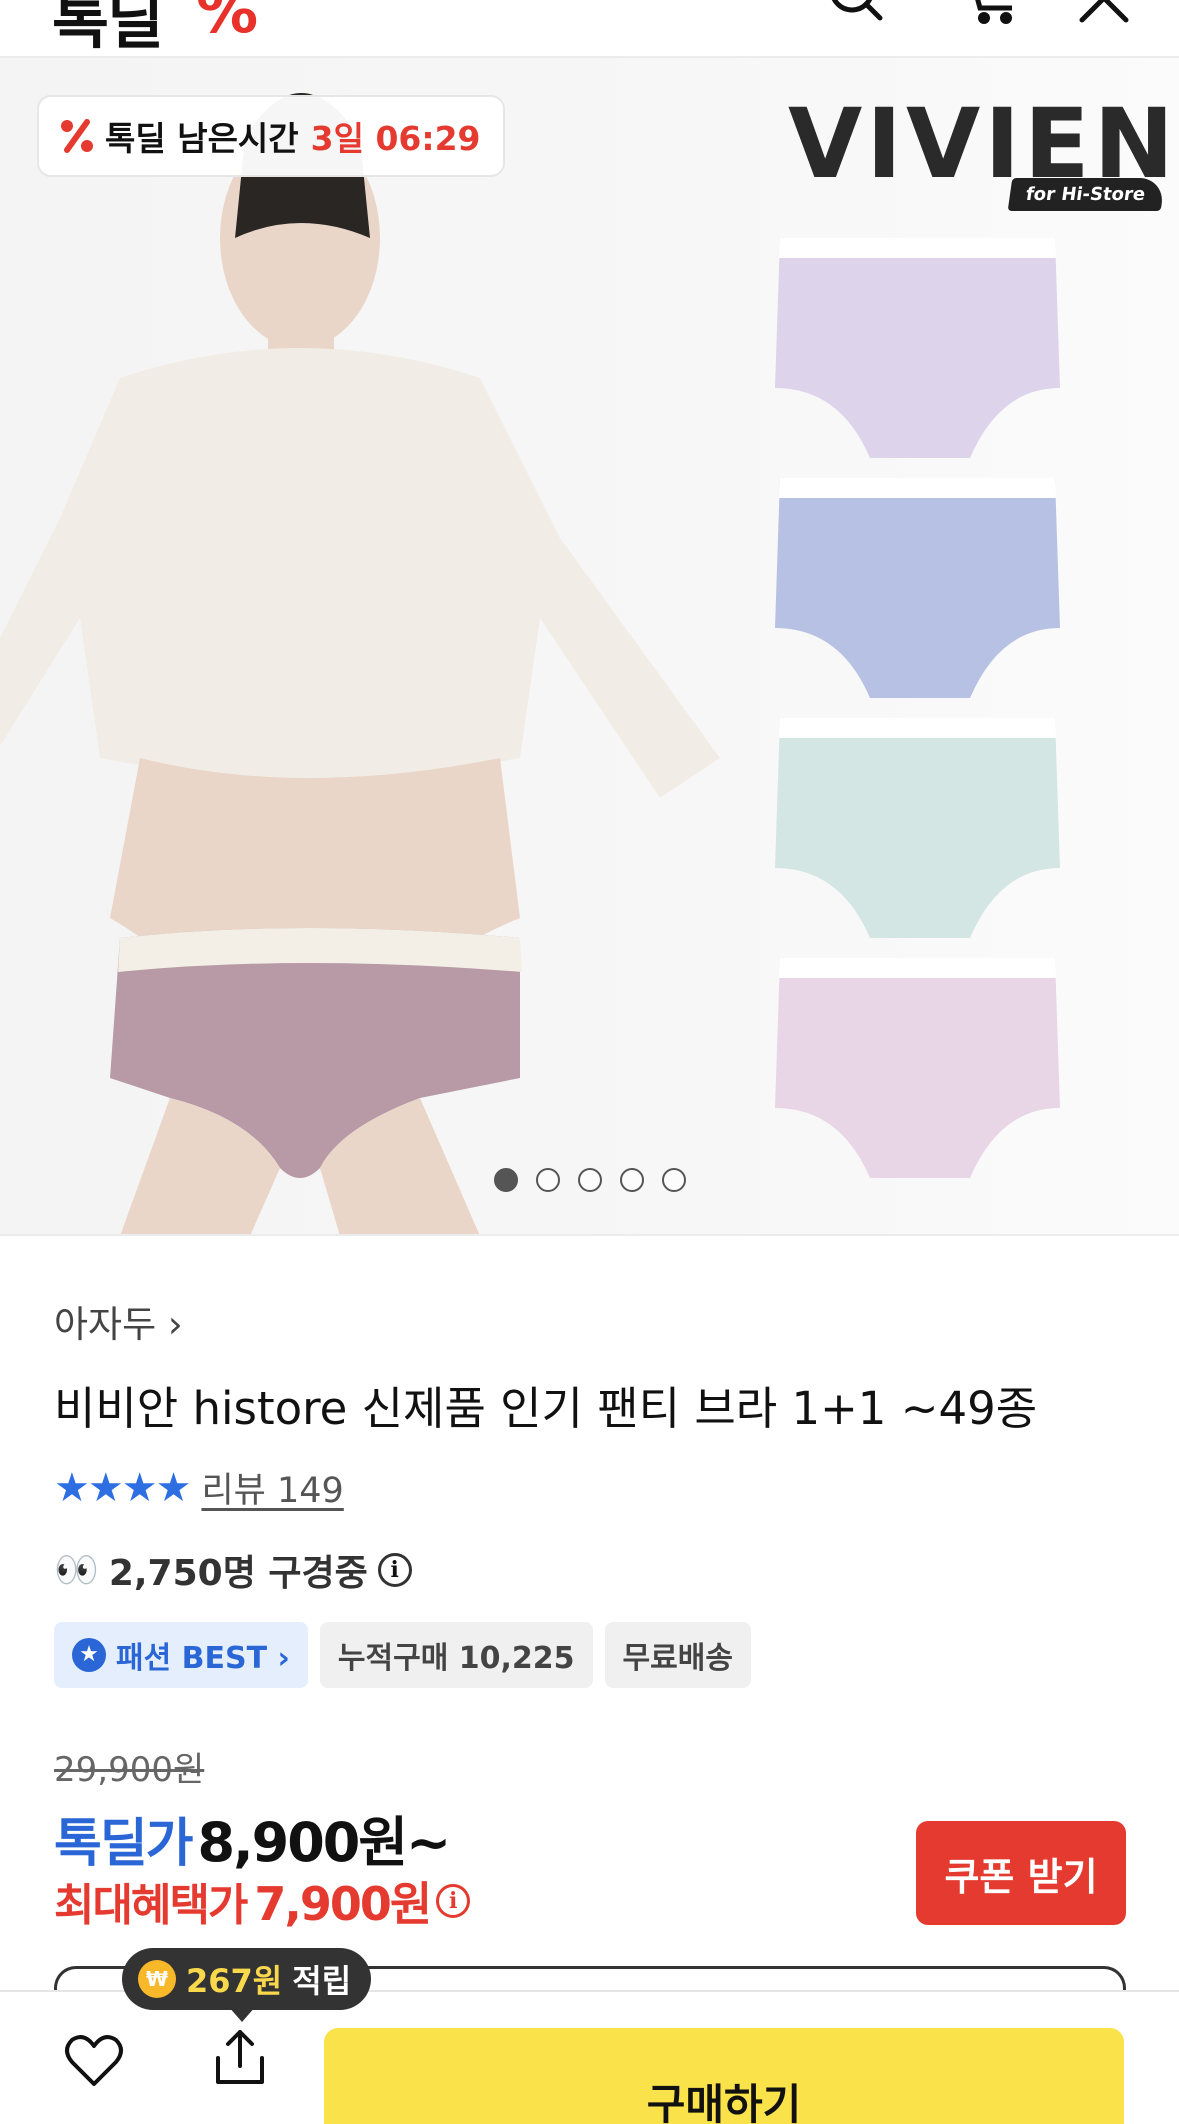 The width and height of the screenshot is (1179, 2124). What do you see at coordinates (456, 1658) in the screenshot?
I see `purchase-count-label: 누적구매 10,225` at bounding box center [456, 1658].